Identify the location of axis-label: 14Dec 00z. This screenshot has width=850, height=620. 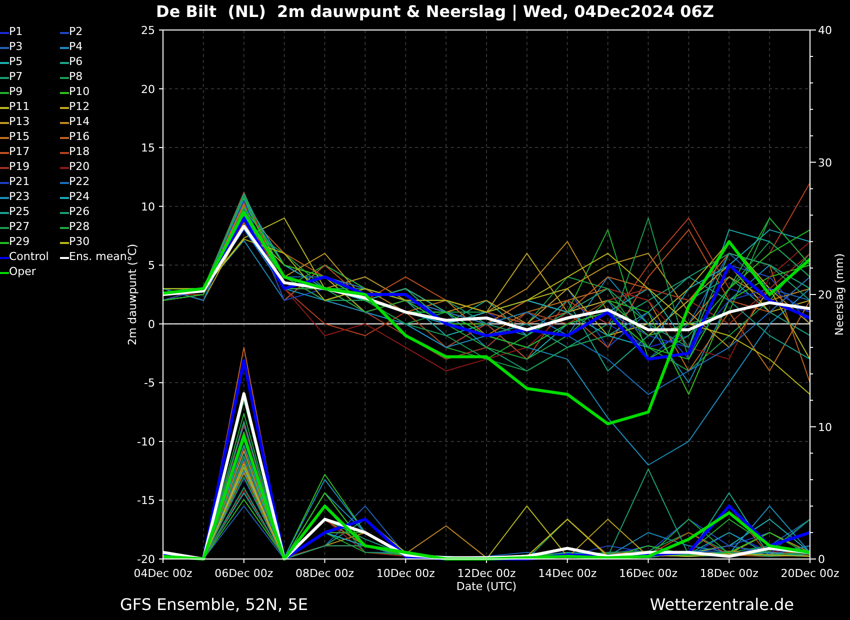
(567, 573).